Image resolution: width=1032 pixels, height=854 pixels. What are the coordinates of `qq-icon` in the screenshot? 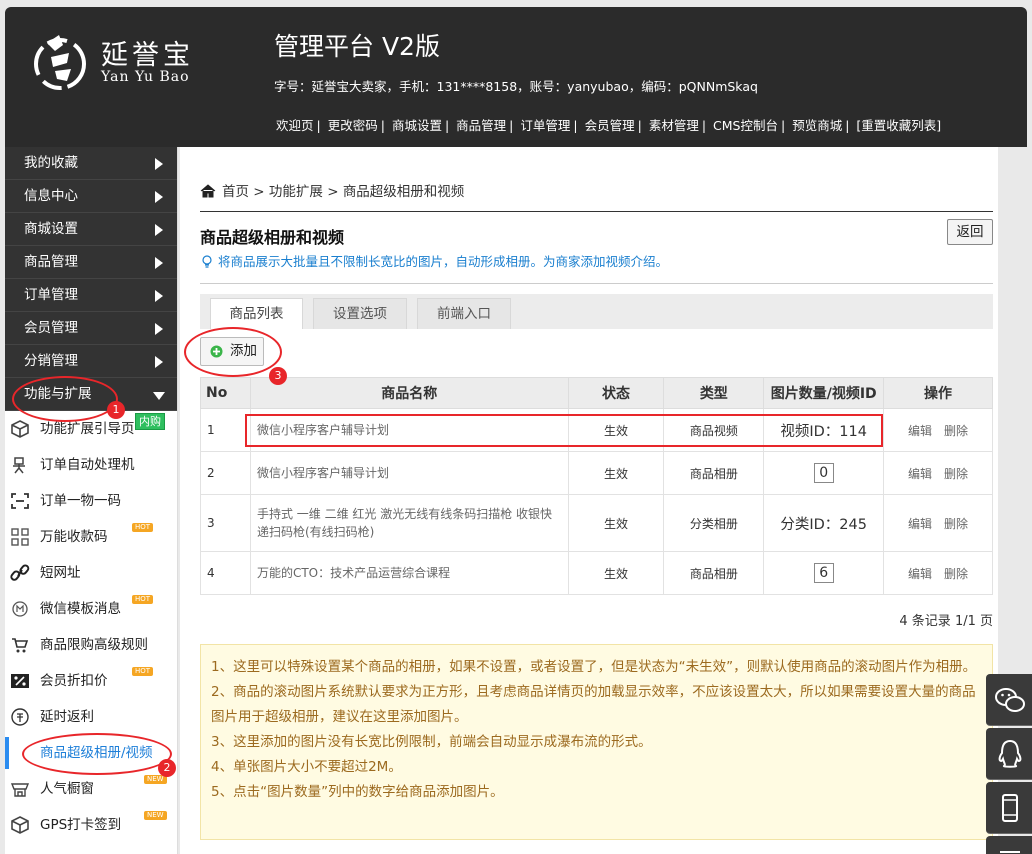 It's located at (1010, 753).